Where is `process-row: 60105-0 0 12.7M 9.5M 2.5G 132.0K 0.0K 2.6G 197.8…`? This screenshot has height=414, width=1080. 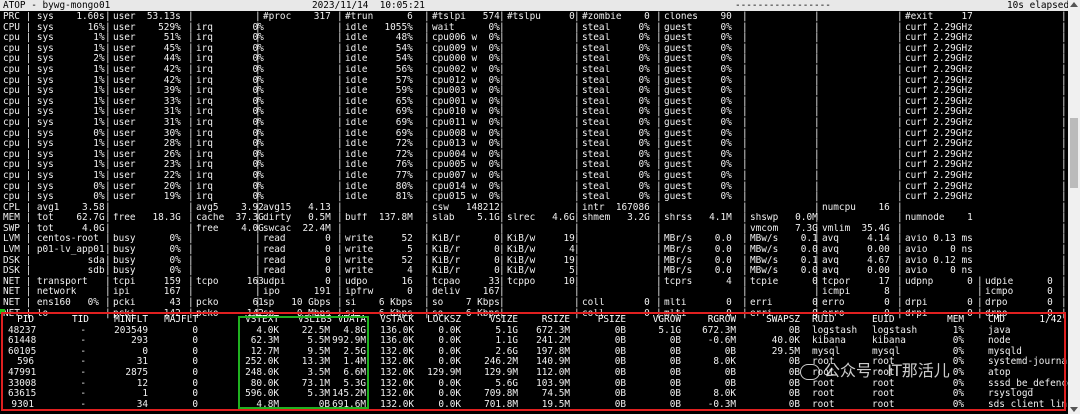 process-row: 60105-0 0 12.7M 9.5M 2.5G 132.0K 0.0K 2.6G 197.8… is located at coordinates (534, 352).